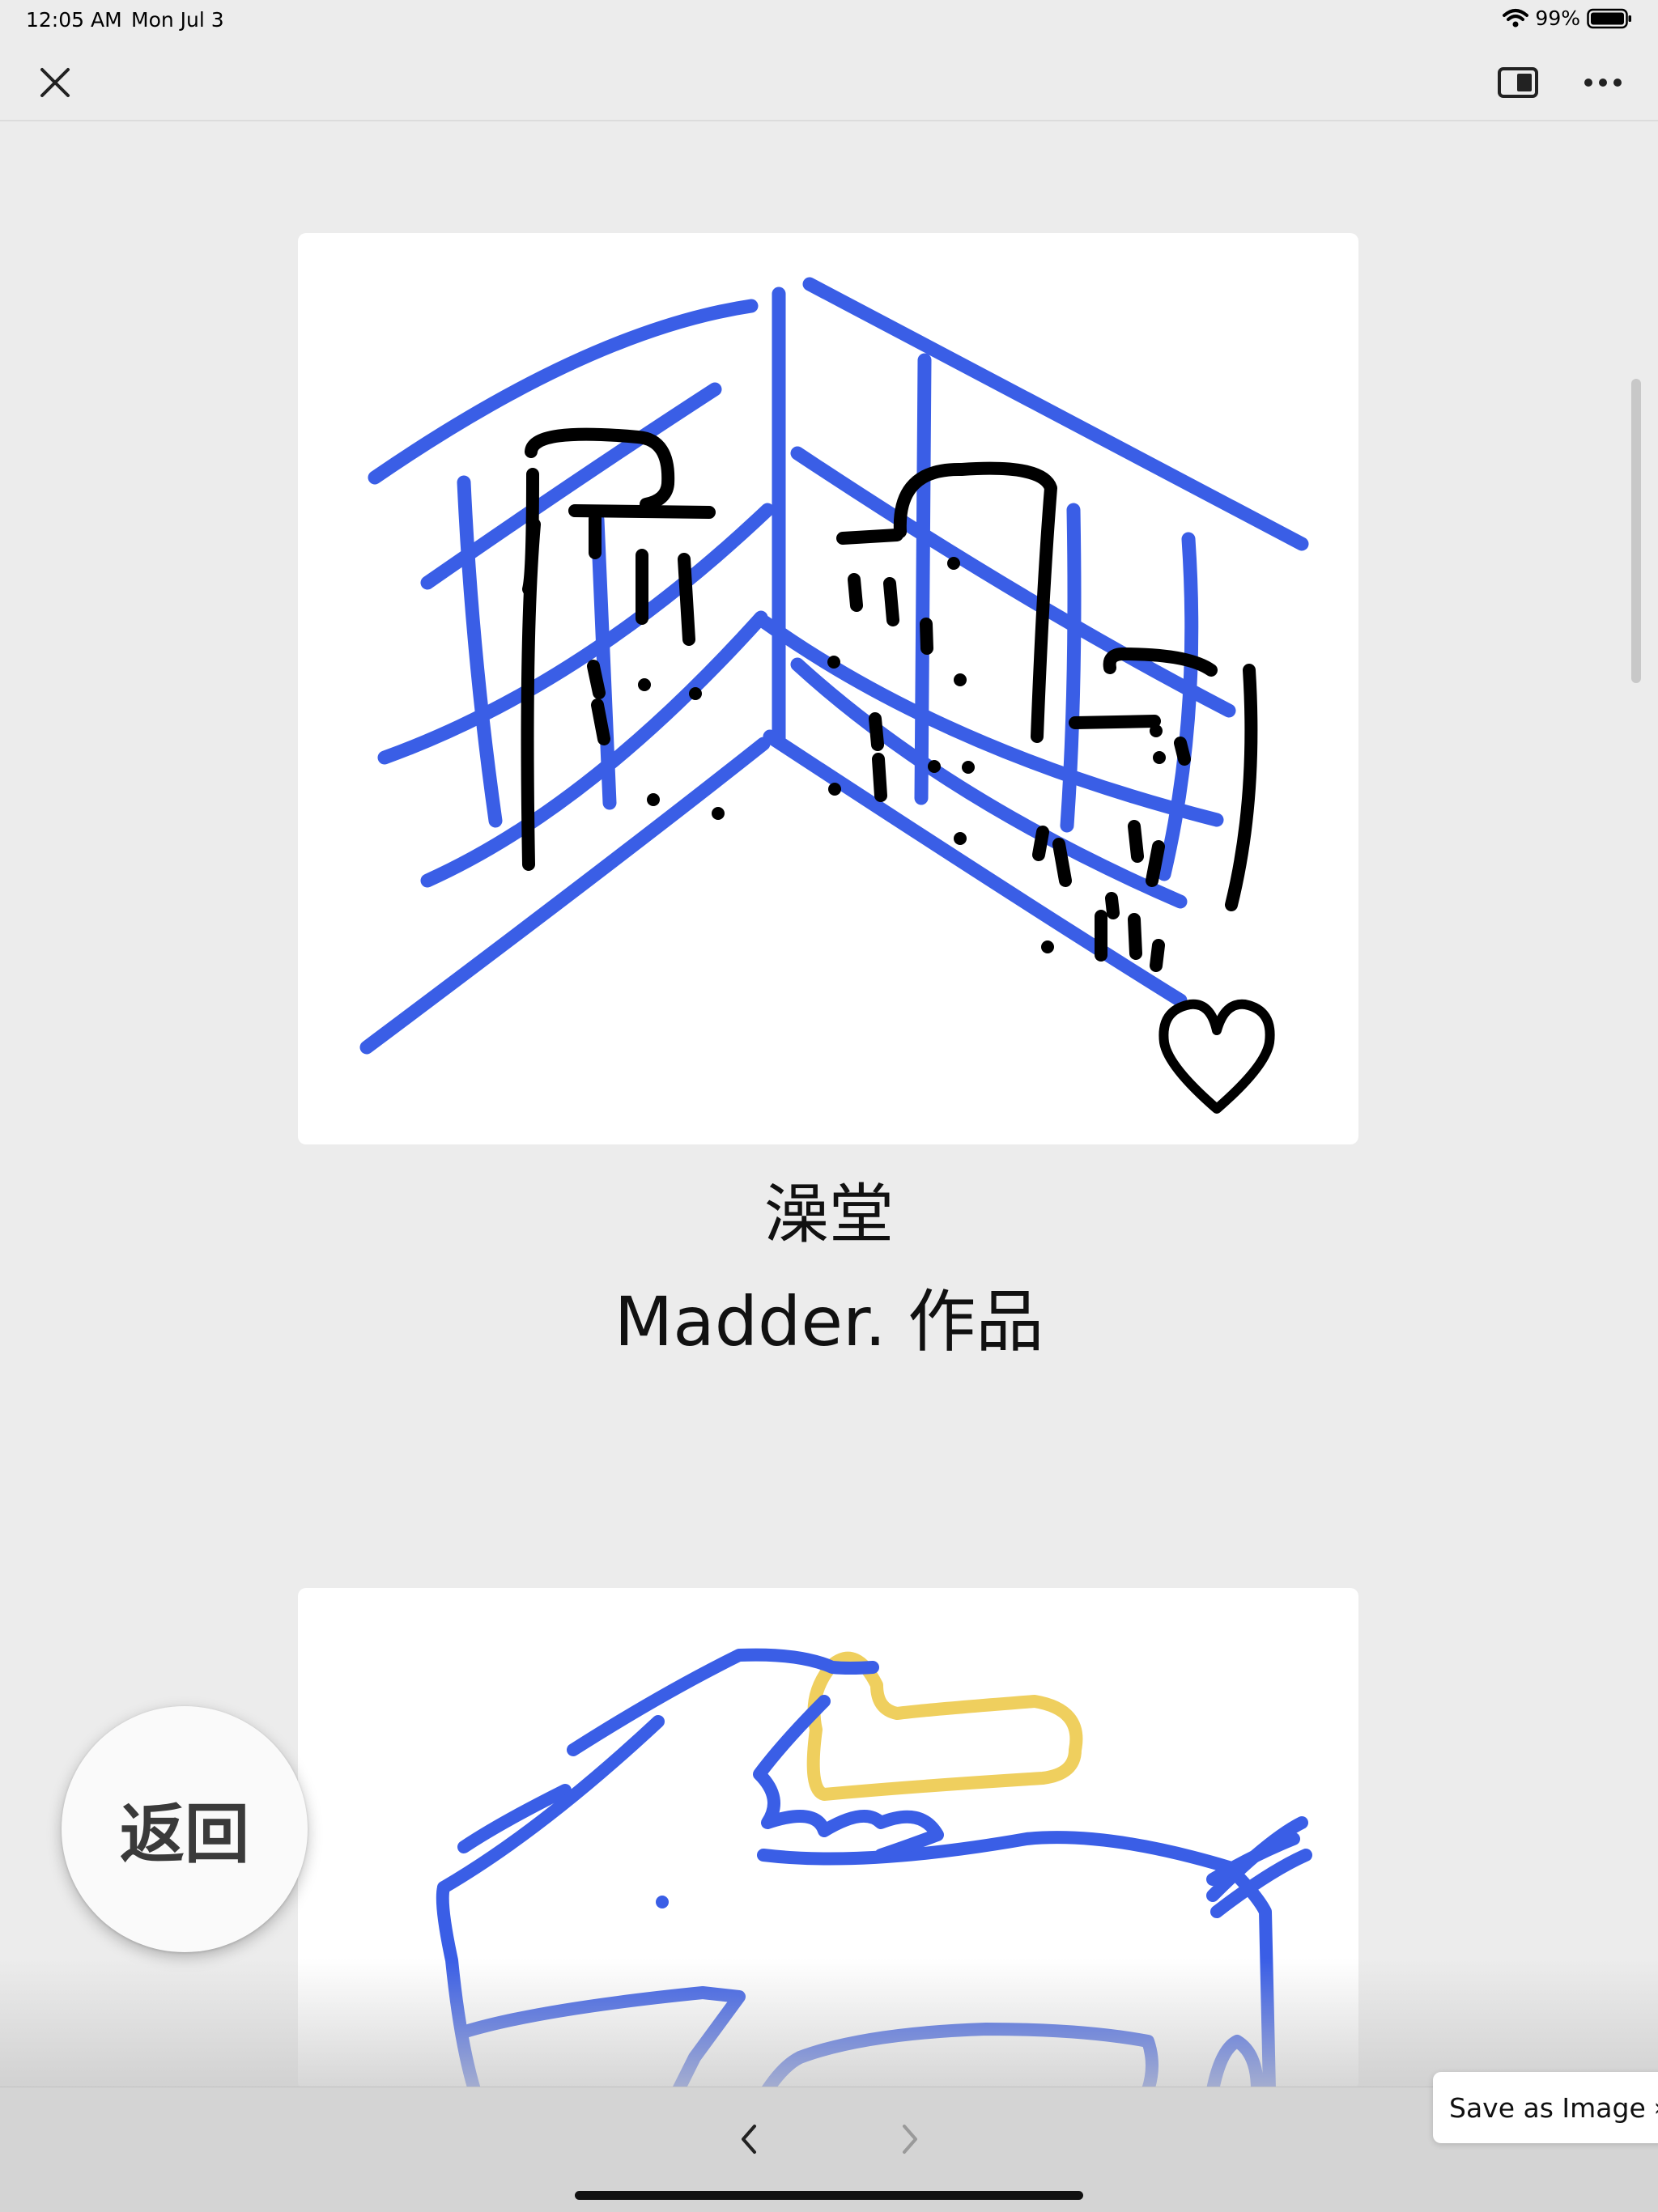  I want to click on status-time: 12:05 AM, so click(74, 20).